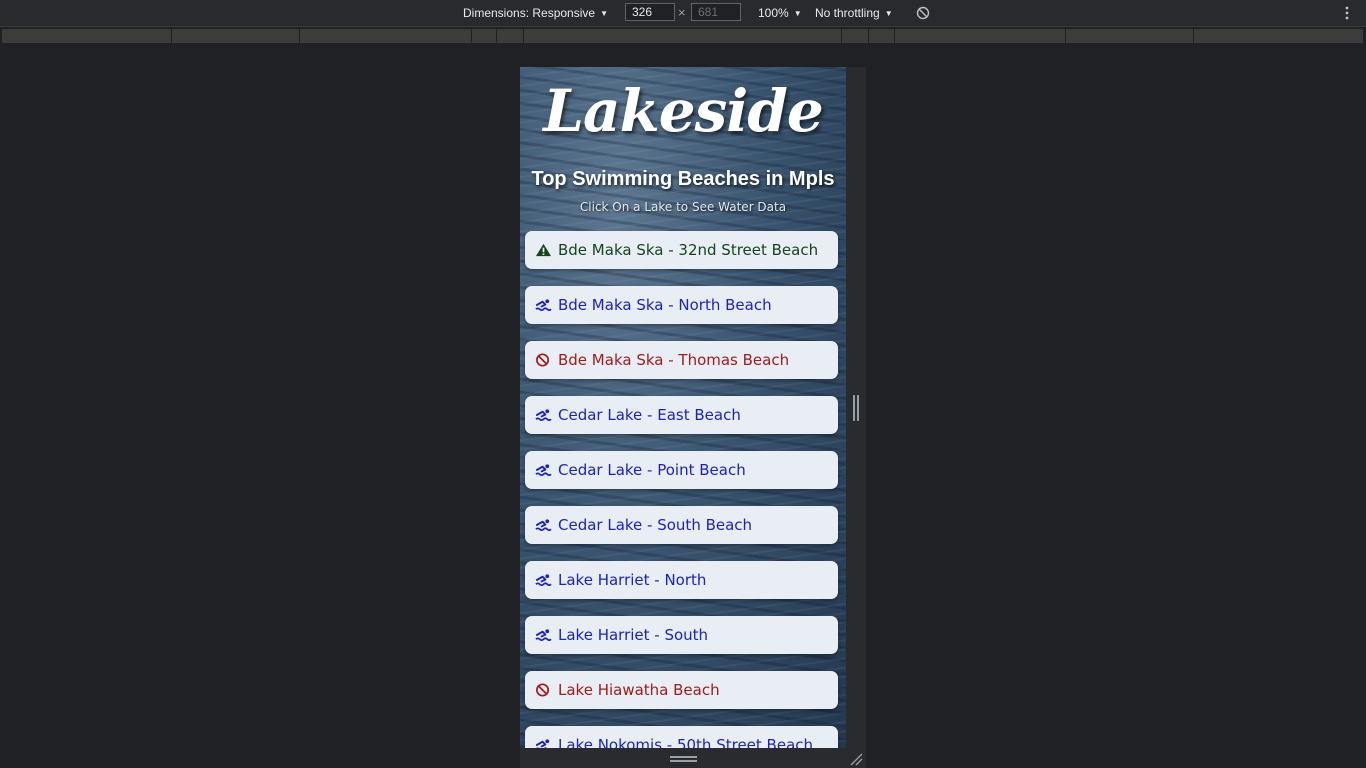 This screenshot has height=768, width=1366. Describe the element at coordinates (688, 250) in the screenshot. I see `beach-label: Bde Maka Ska - 32nd Street Beach` at that location.